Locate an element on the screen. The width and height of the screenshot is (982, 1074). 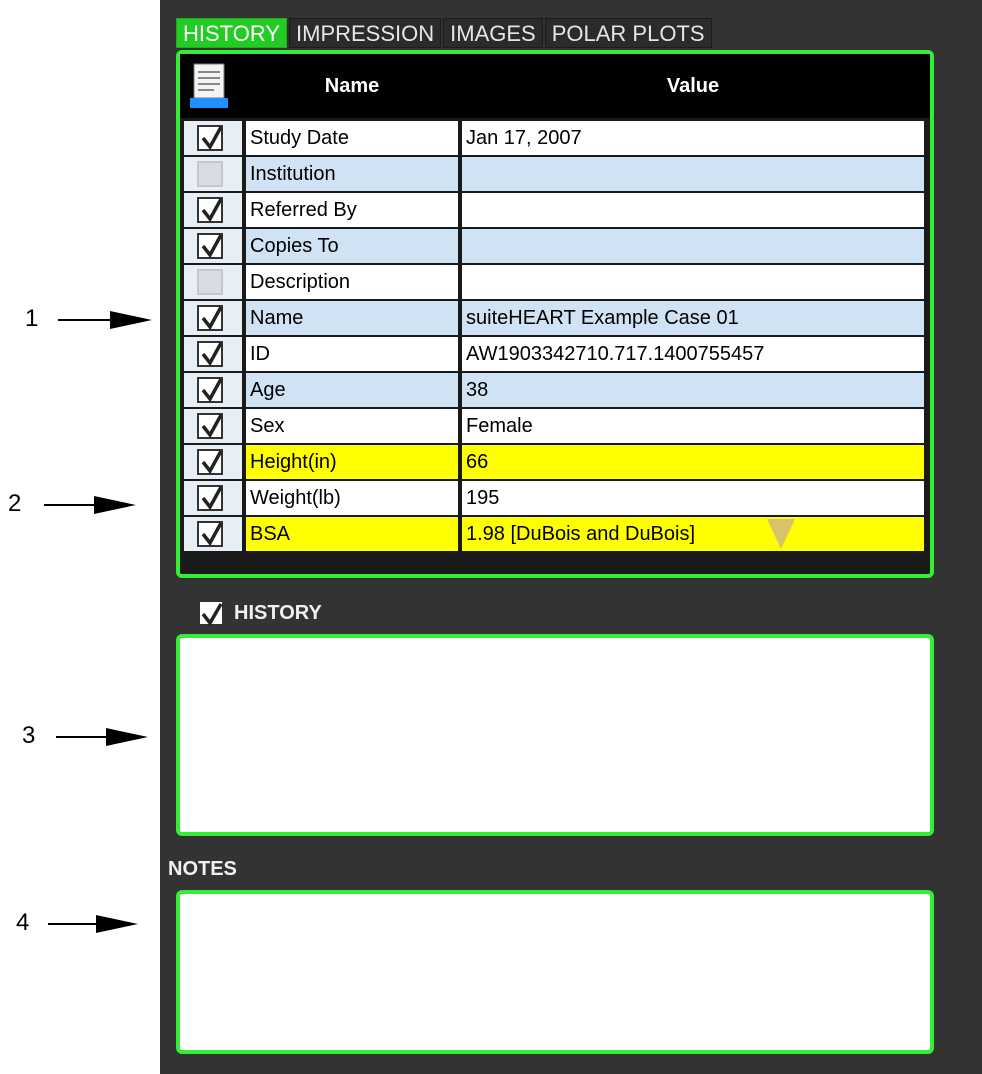
table-row: Sex Female is located at coordinates (554, 426).